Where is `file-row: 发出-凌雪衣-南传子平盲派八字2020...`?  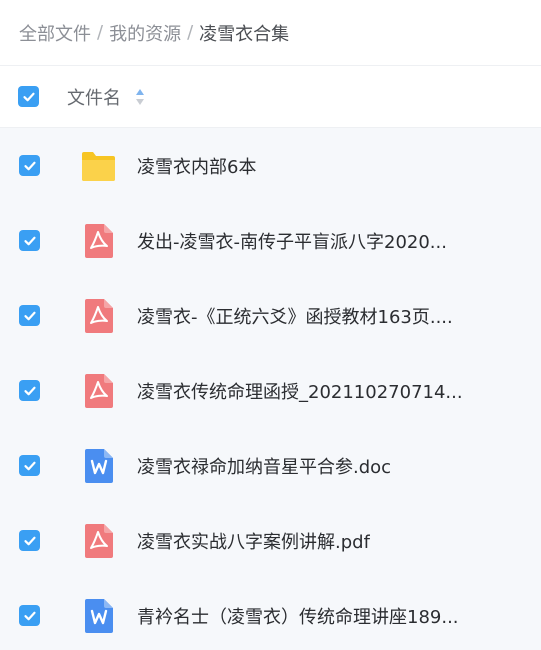
file-row: 发出-凌雪衣-南传子平盲派八字2020... is located at coordinates (270, 240).